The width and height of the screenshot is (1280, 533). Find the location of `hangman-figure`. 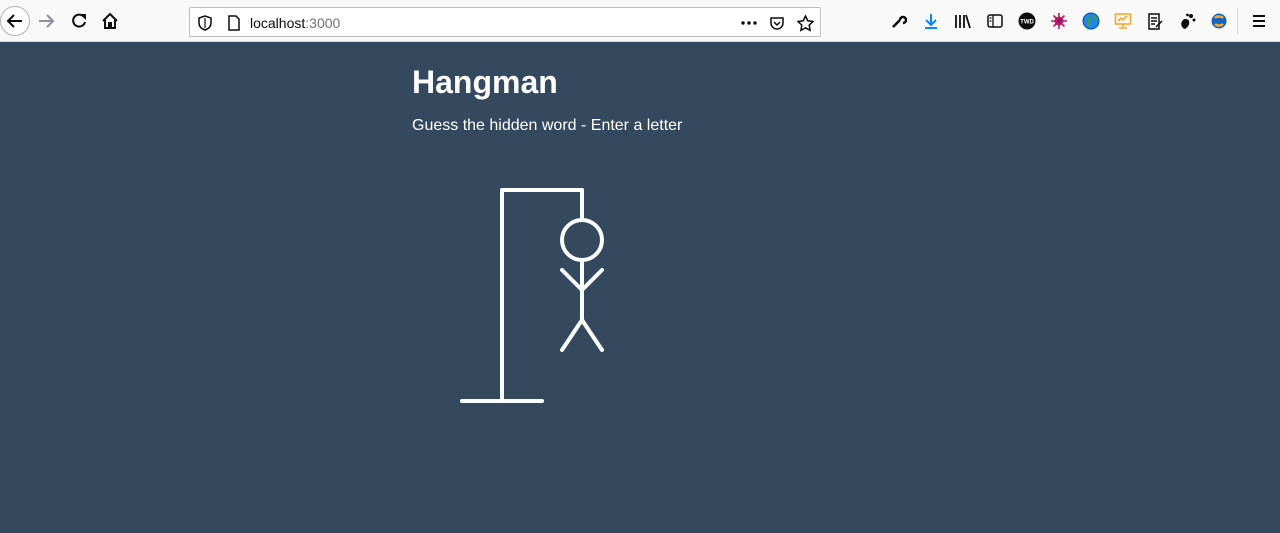

hangman-figure is located at coordinates (532, 295).